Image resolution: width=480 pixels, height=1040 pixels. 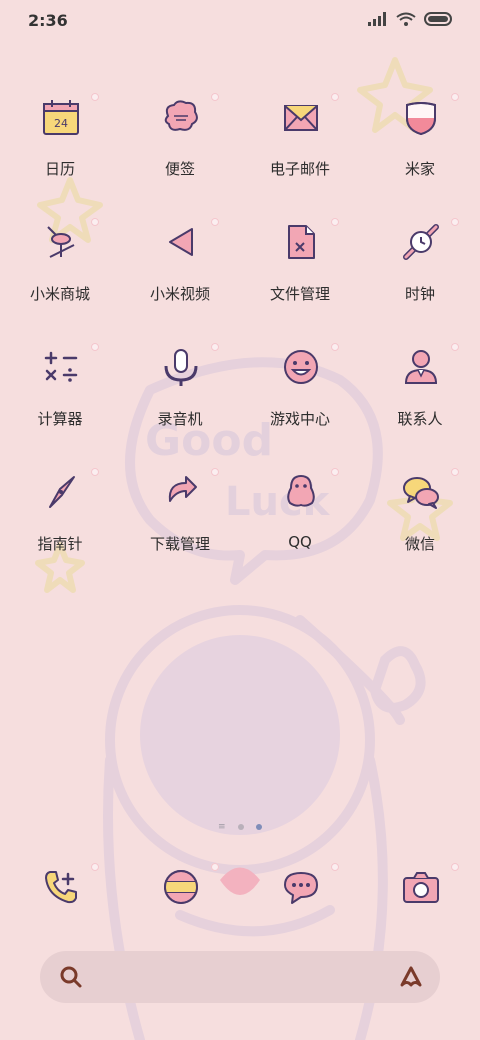 What do you see at coordinates (179, 544) in the screenshot?
I see `app-label: 下载管理` at bounding box center [179, 544].